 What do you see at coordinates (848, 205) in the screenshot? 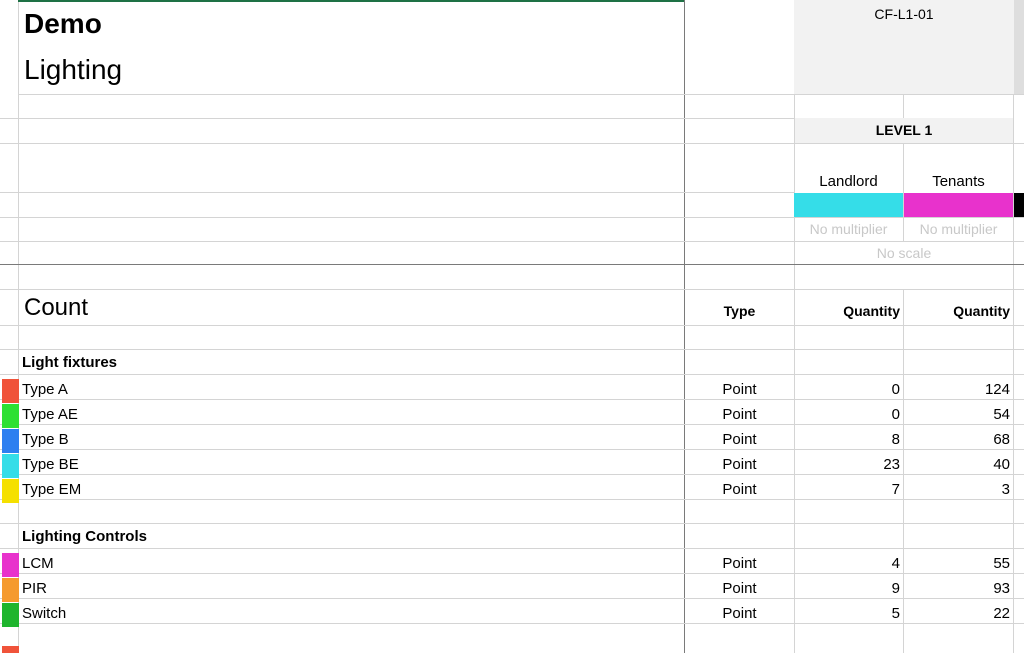
I see `landlord-color-bar` at bounding box center [848, 205].